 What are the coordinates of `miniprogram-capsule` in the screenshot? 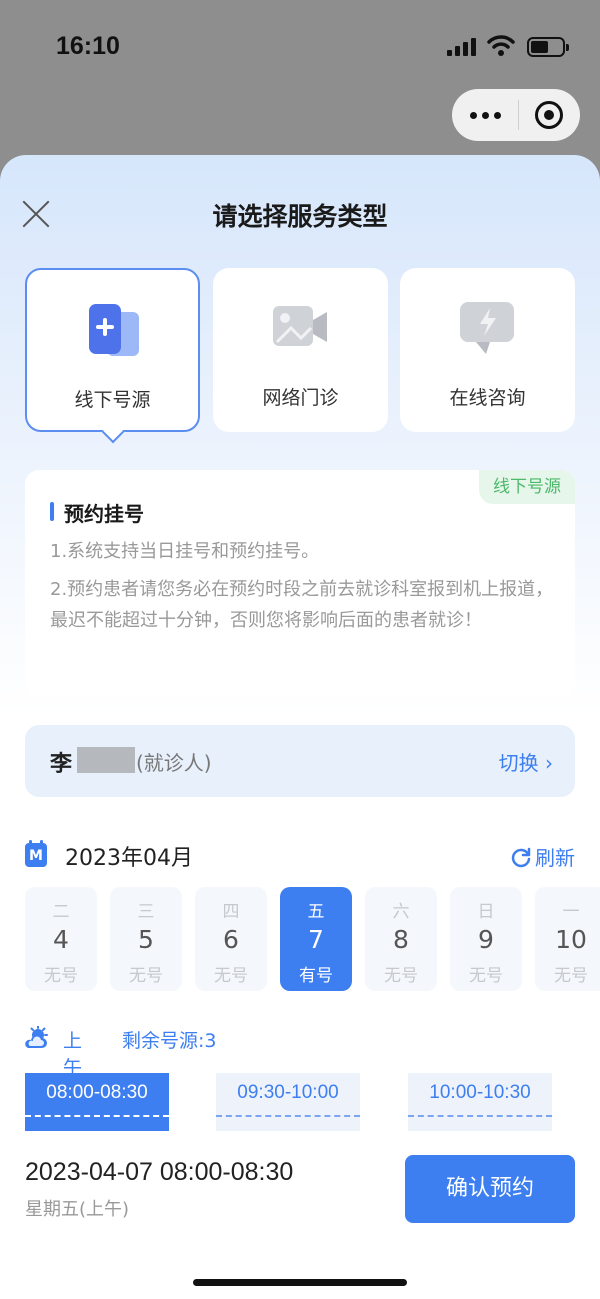 It's located at (516, 115).